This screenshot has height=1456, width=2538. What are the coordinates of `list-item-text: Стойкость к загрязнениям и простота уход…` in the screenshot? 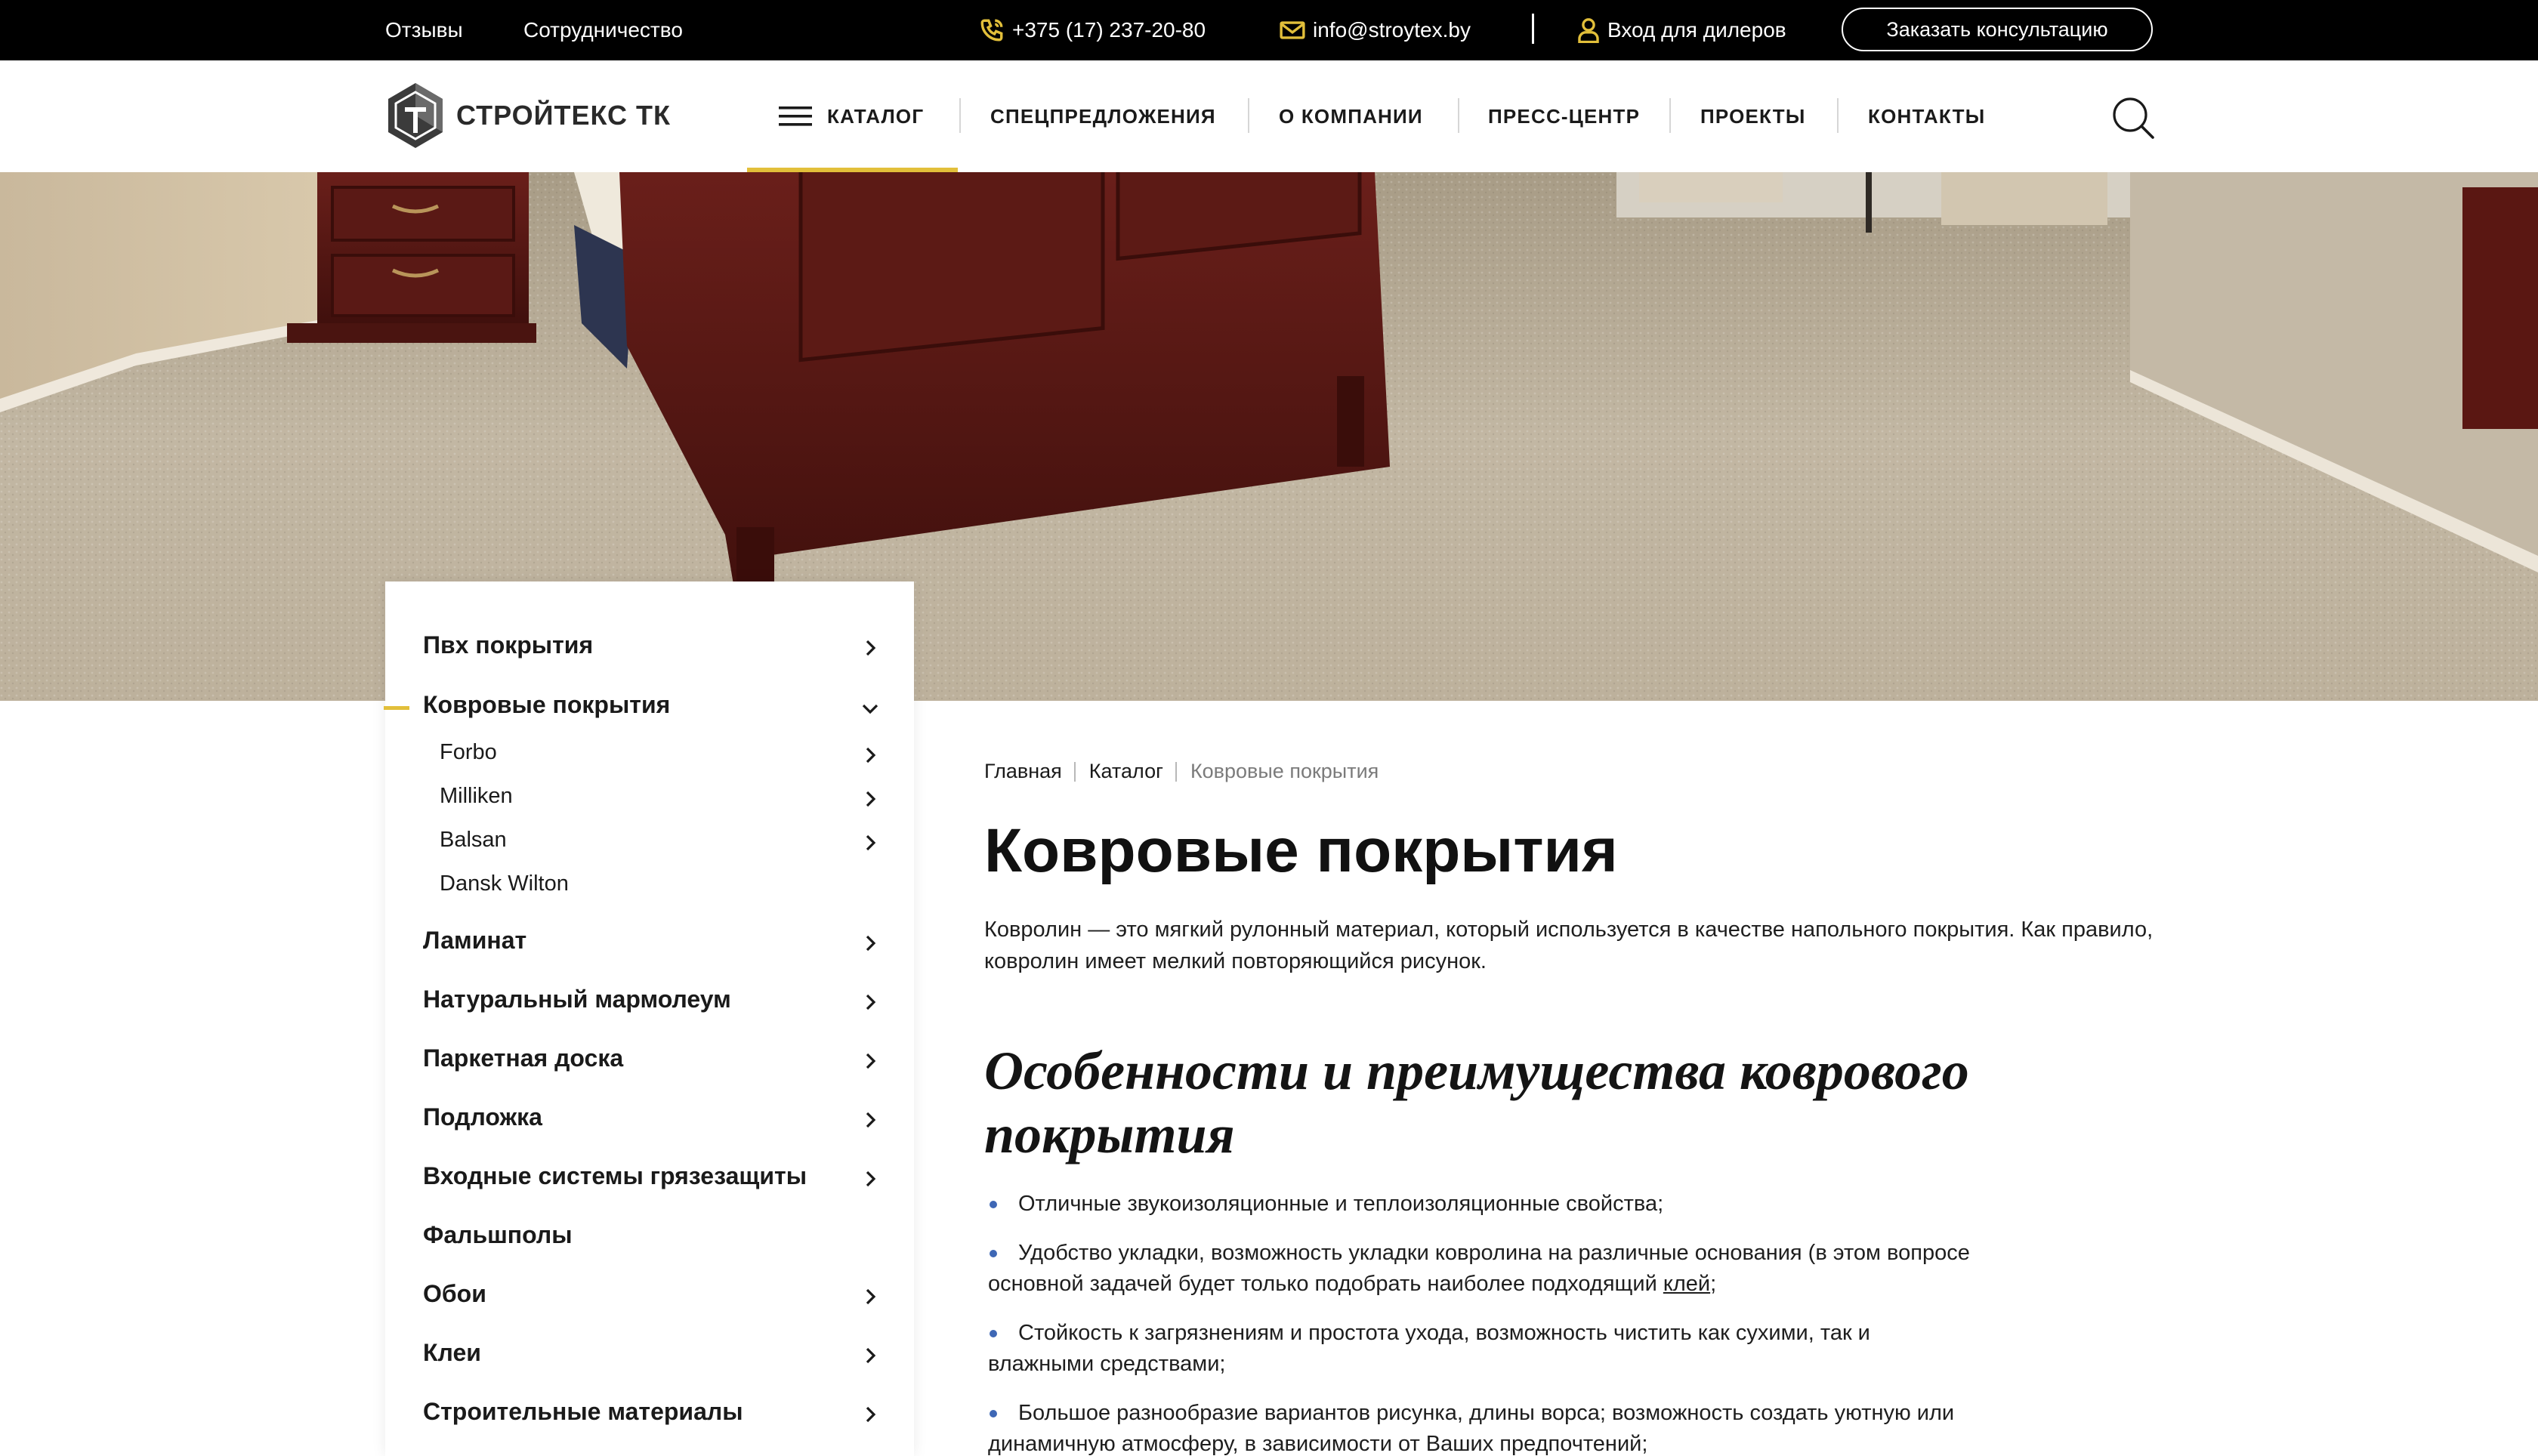 It's located at (1429, 1348).